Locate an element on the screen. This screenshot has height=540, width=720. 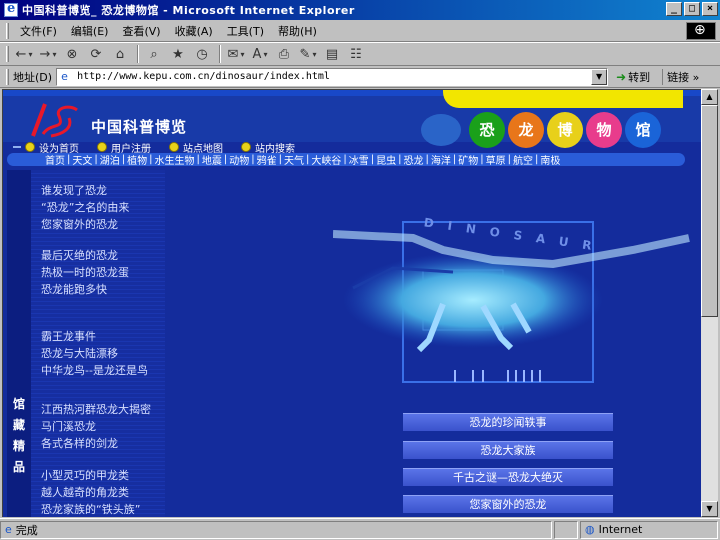
story-link: 中华龙鸟--是龙还是鸟 is located at coordinates (94, 370).